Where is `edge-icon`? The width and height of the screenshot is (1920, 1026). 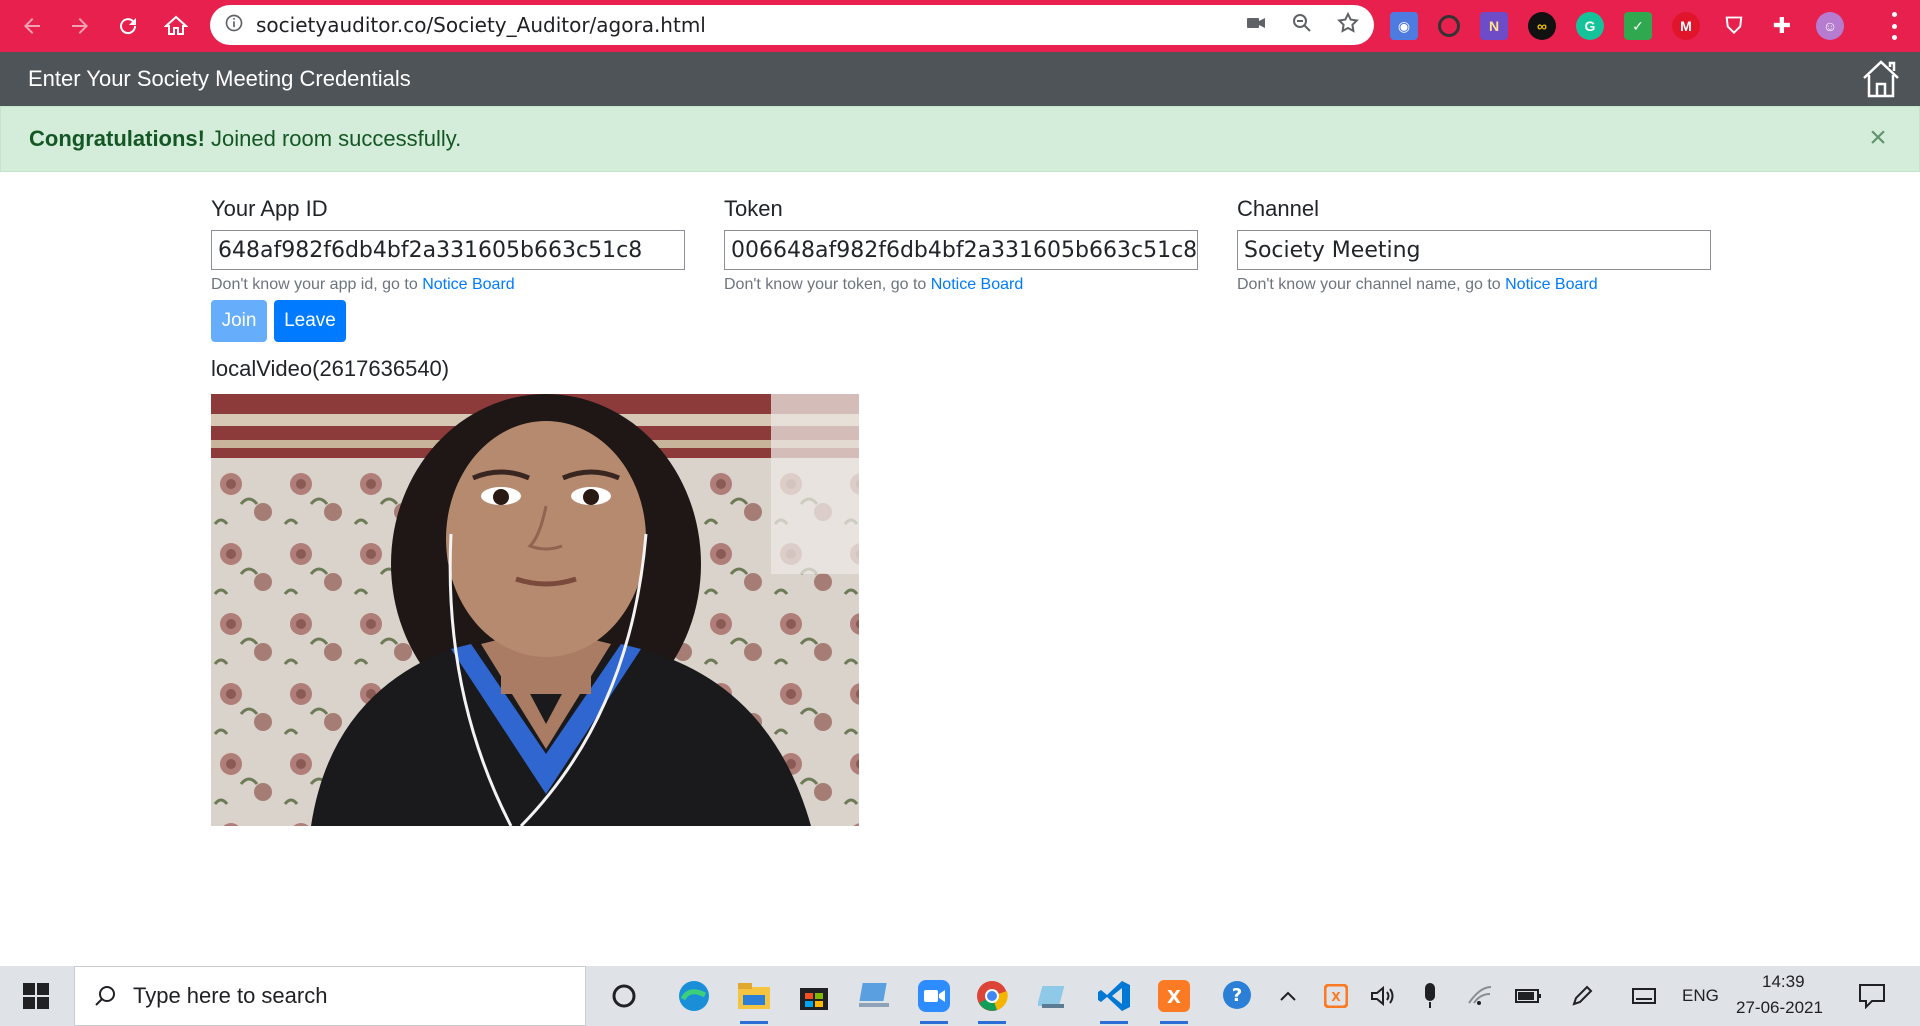 edge-icon is located at coordinates (694, 996).